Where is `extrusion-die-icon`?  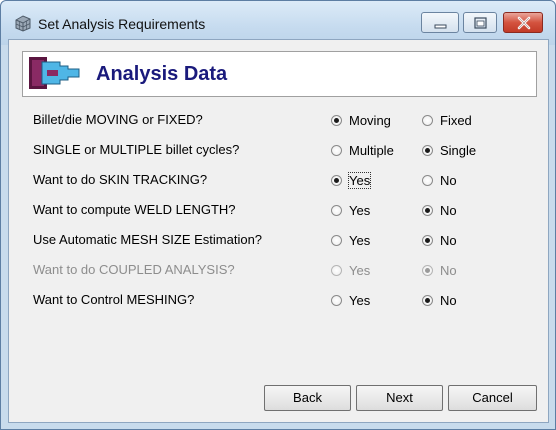
extrusion-die-icon is located at coordinates (54, 73).